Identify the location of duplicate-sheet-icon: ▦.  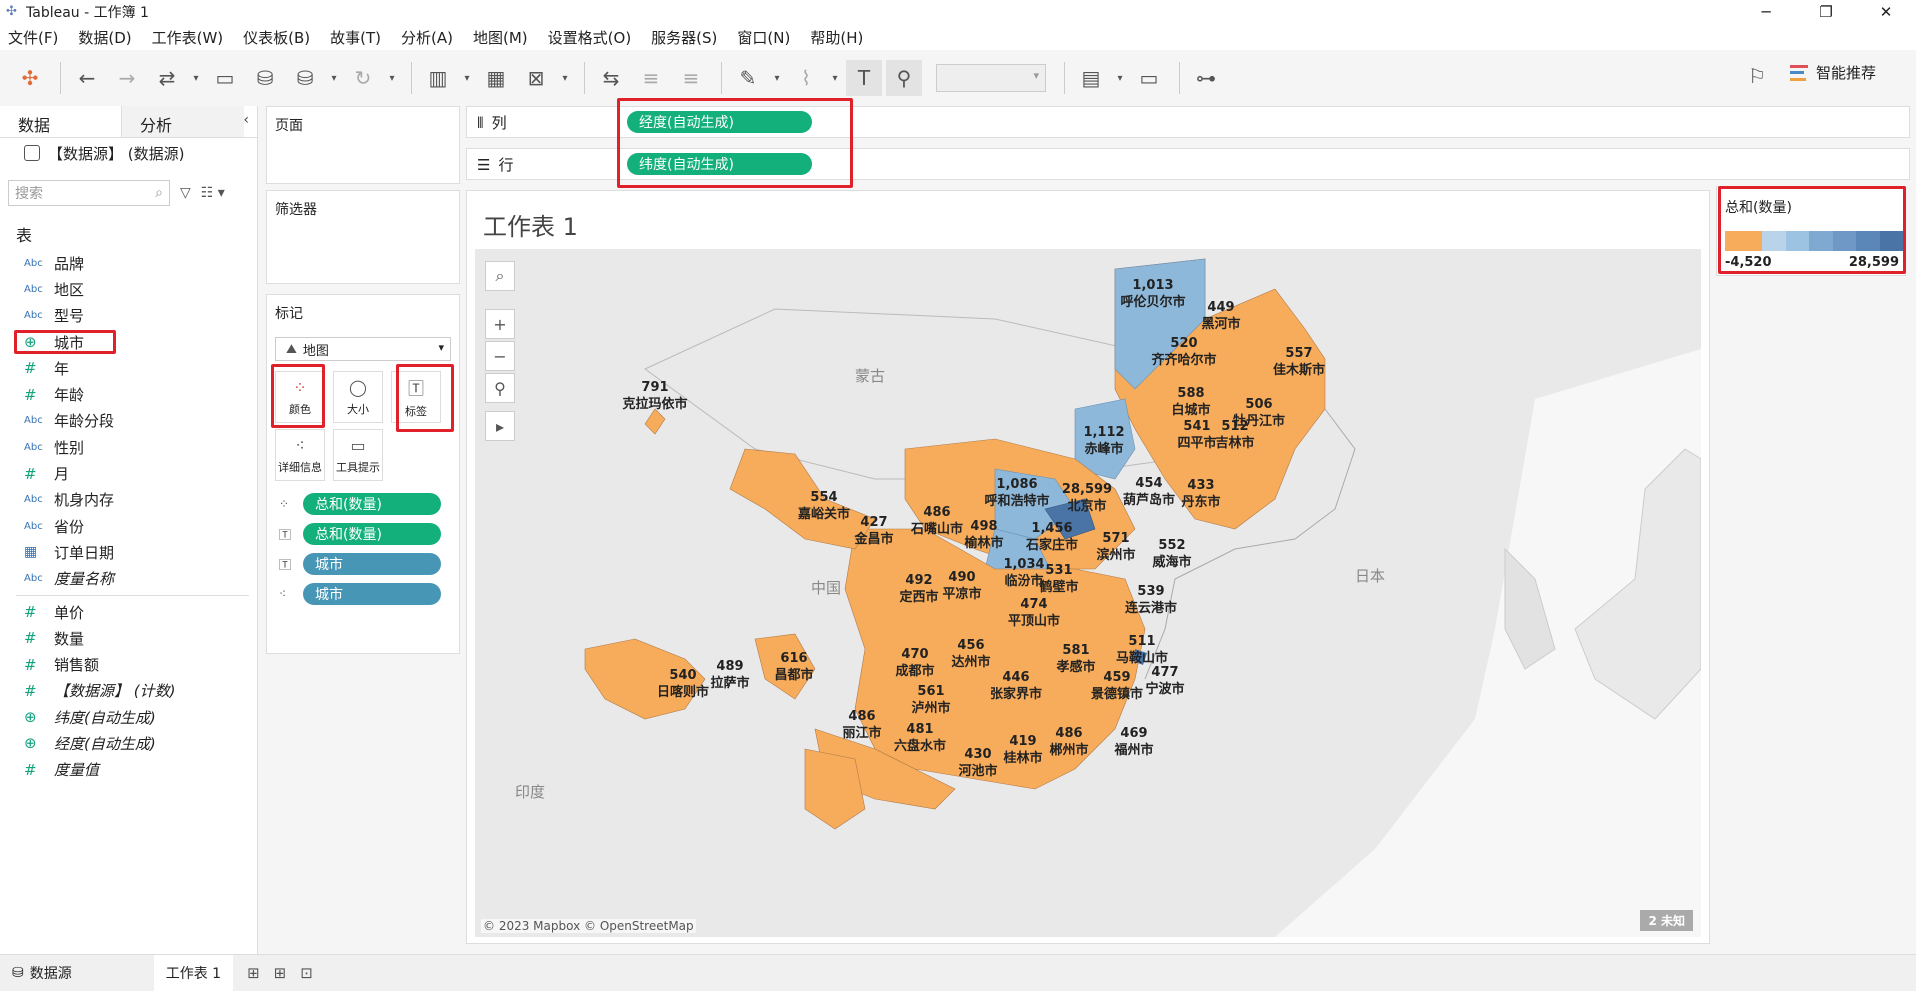
(496, 78).